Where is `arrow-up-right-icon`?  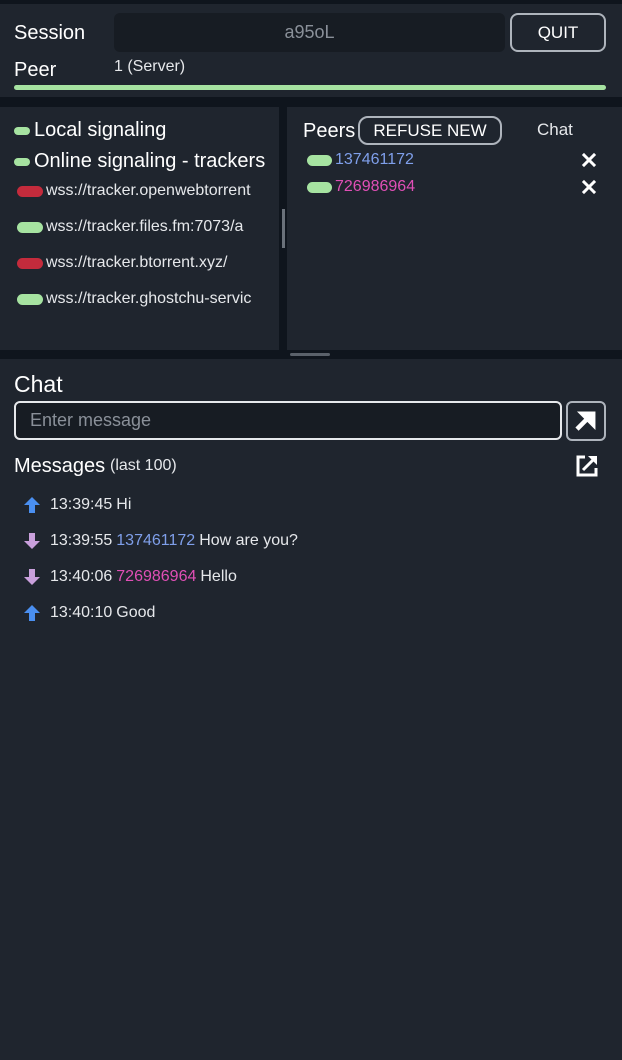
arrow-up-right-icon is located at coordinates (585, 421).